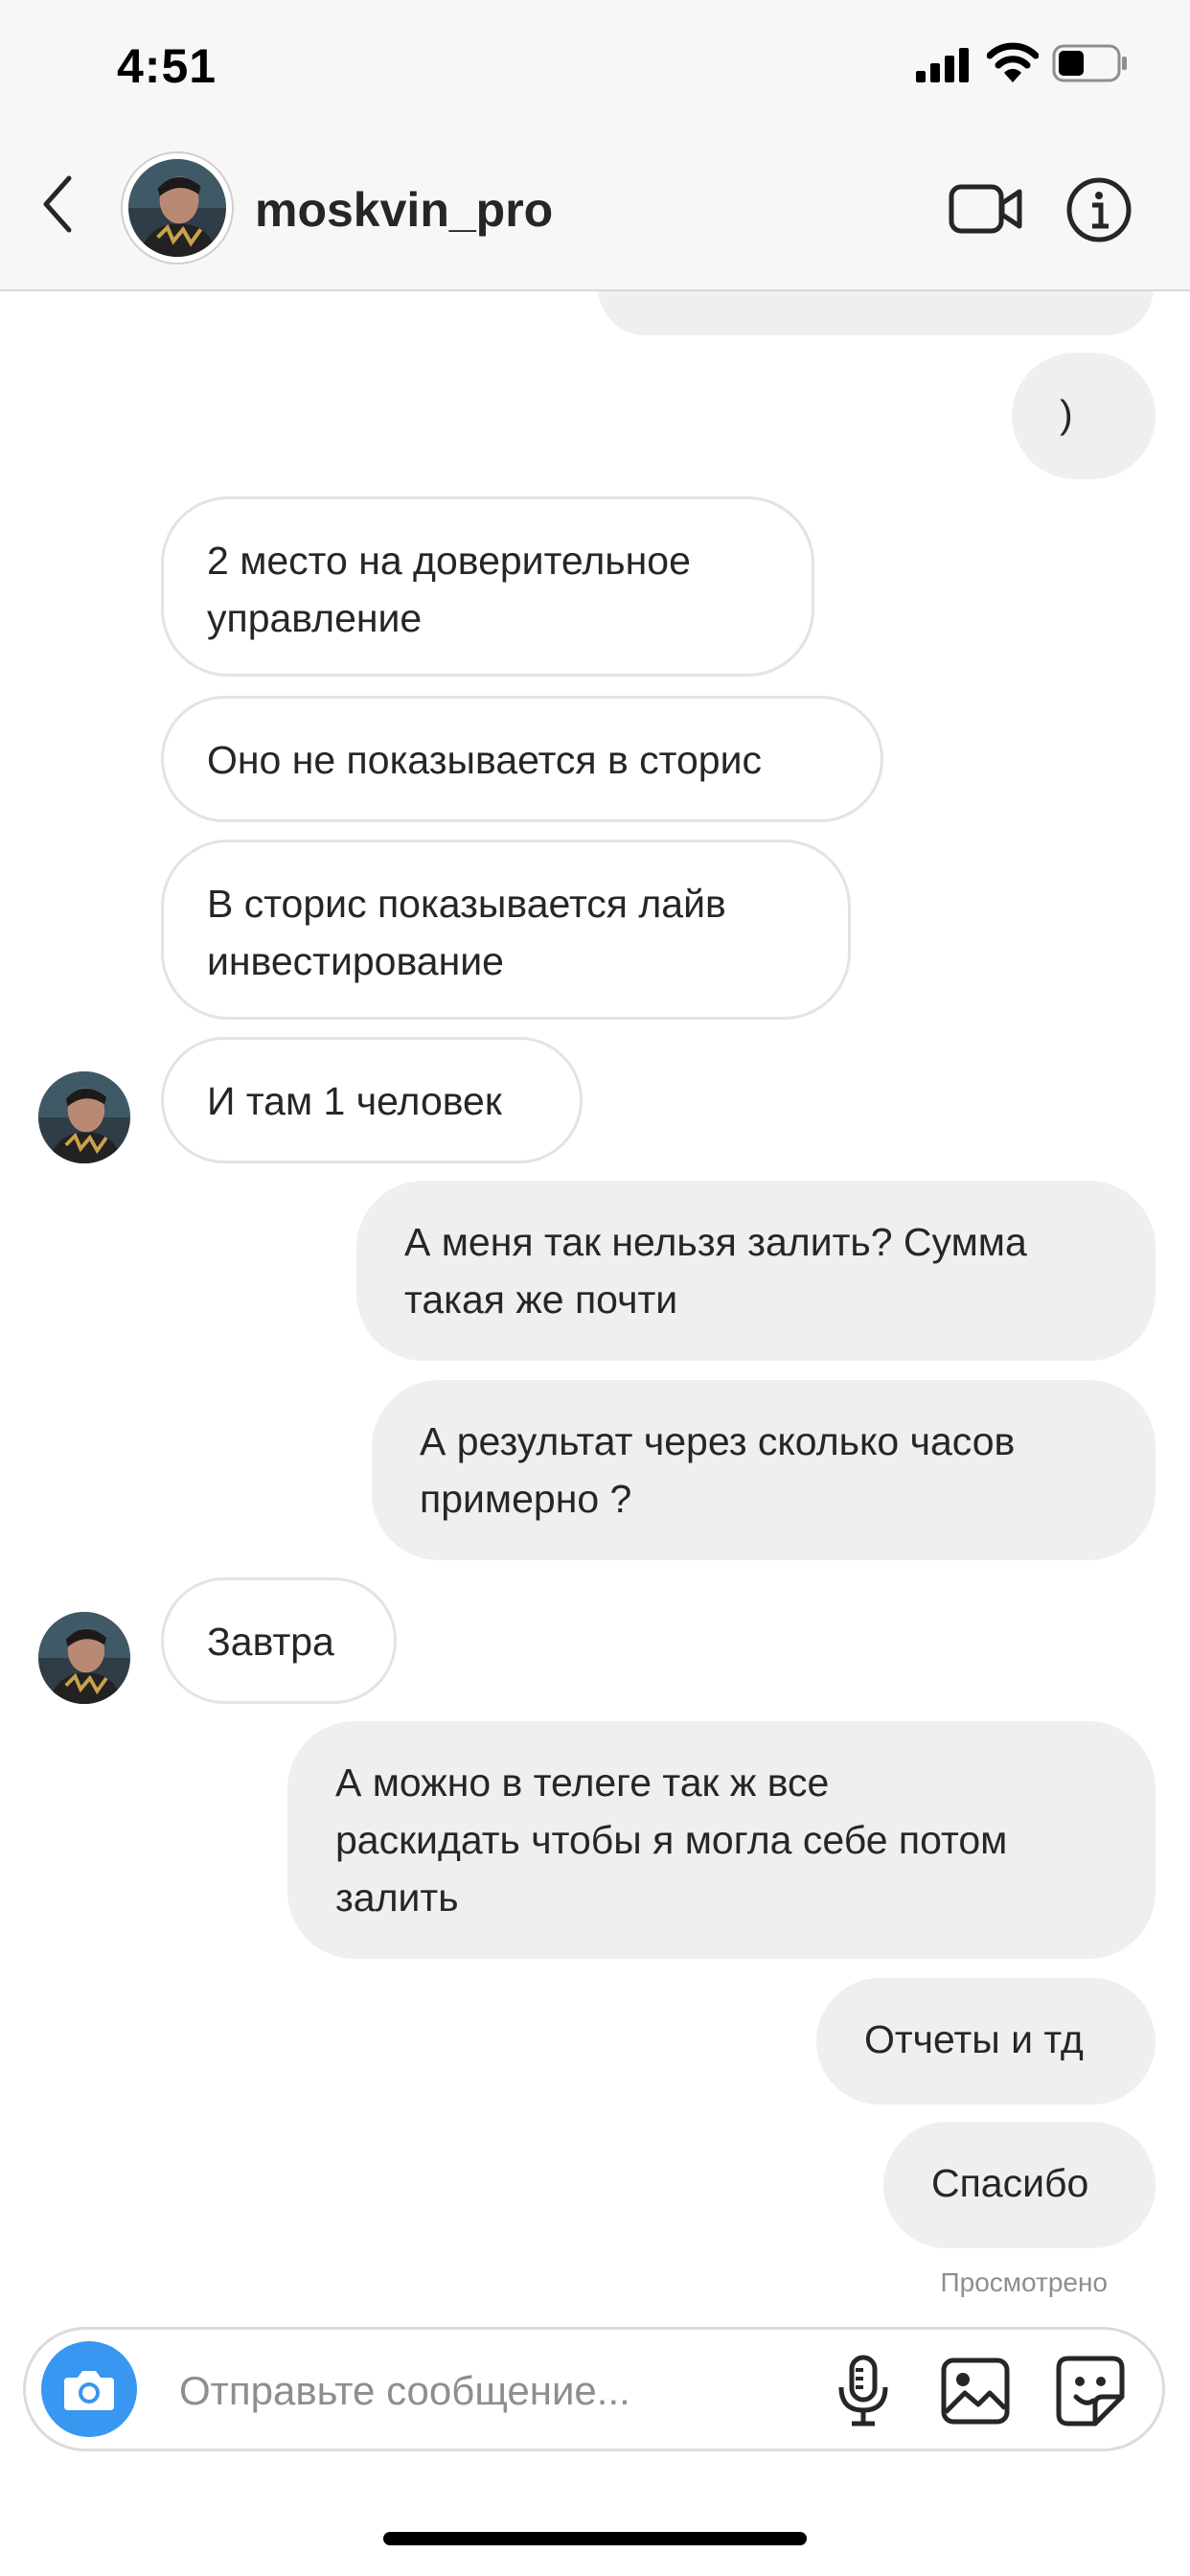  What do you see at coordinates (404, 210) in the screenshot?
I see `chat-username: moskvin_pro` at bounding box center [404, 210].